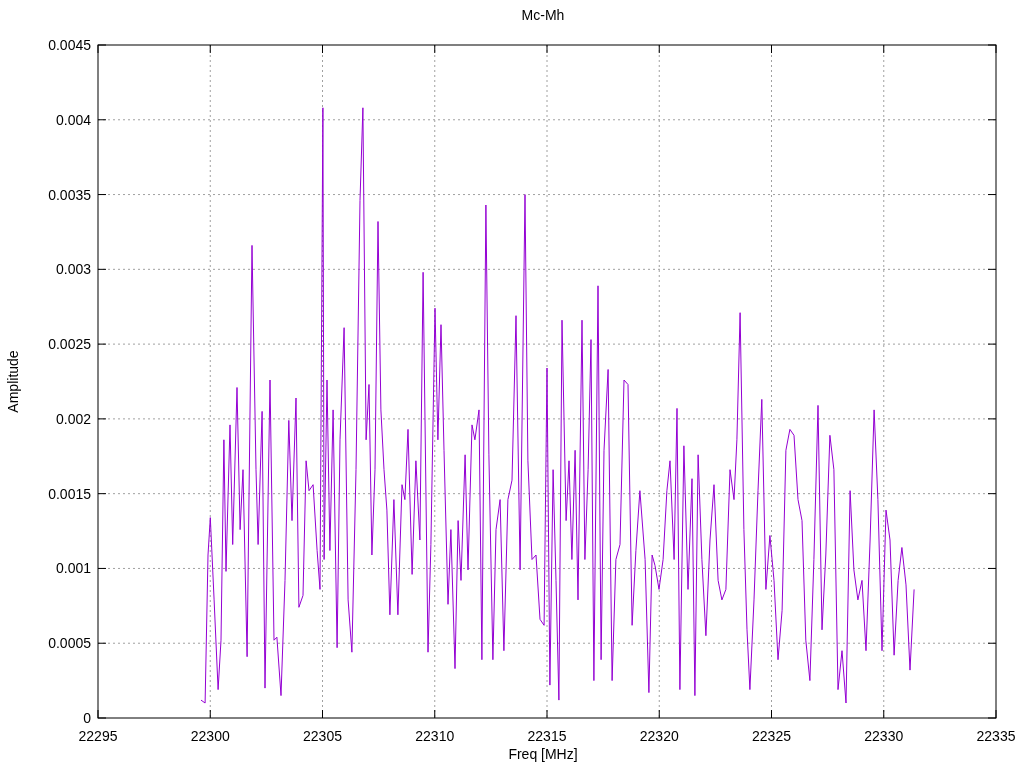 The width and height of the screenshot is (1024, 768). What do you see at coordinates (73, 269) in the screenshot?
I see `tick-label: 0.003` at bounding box center [73, 269].